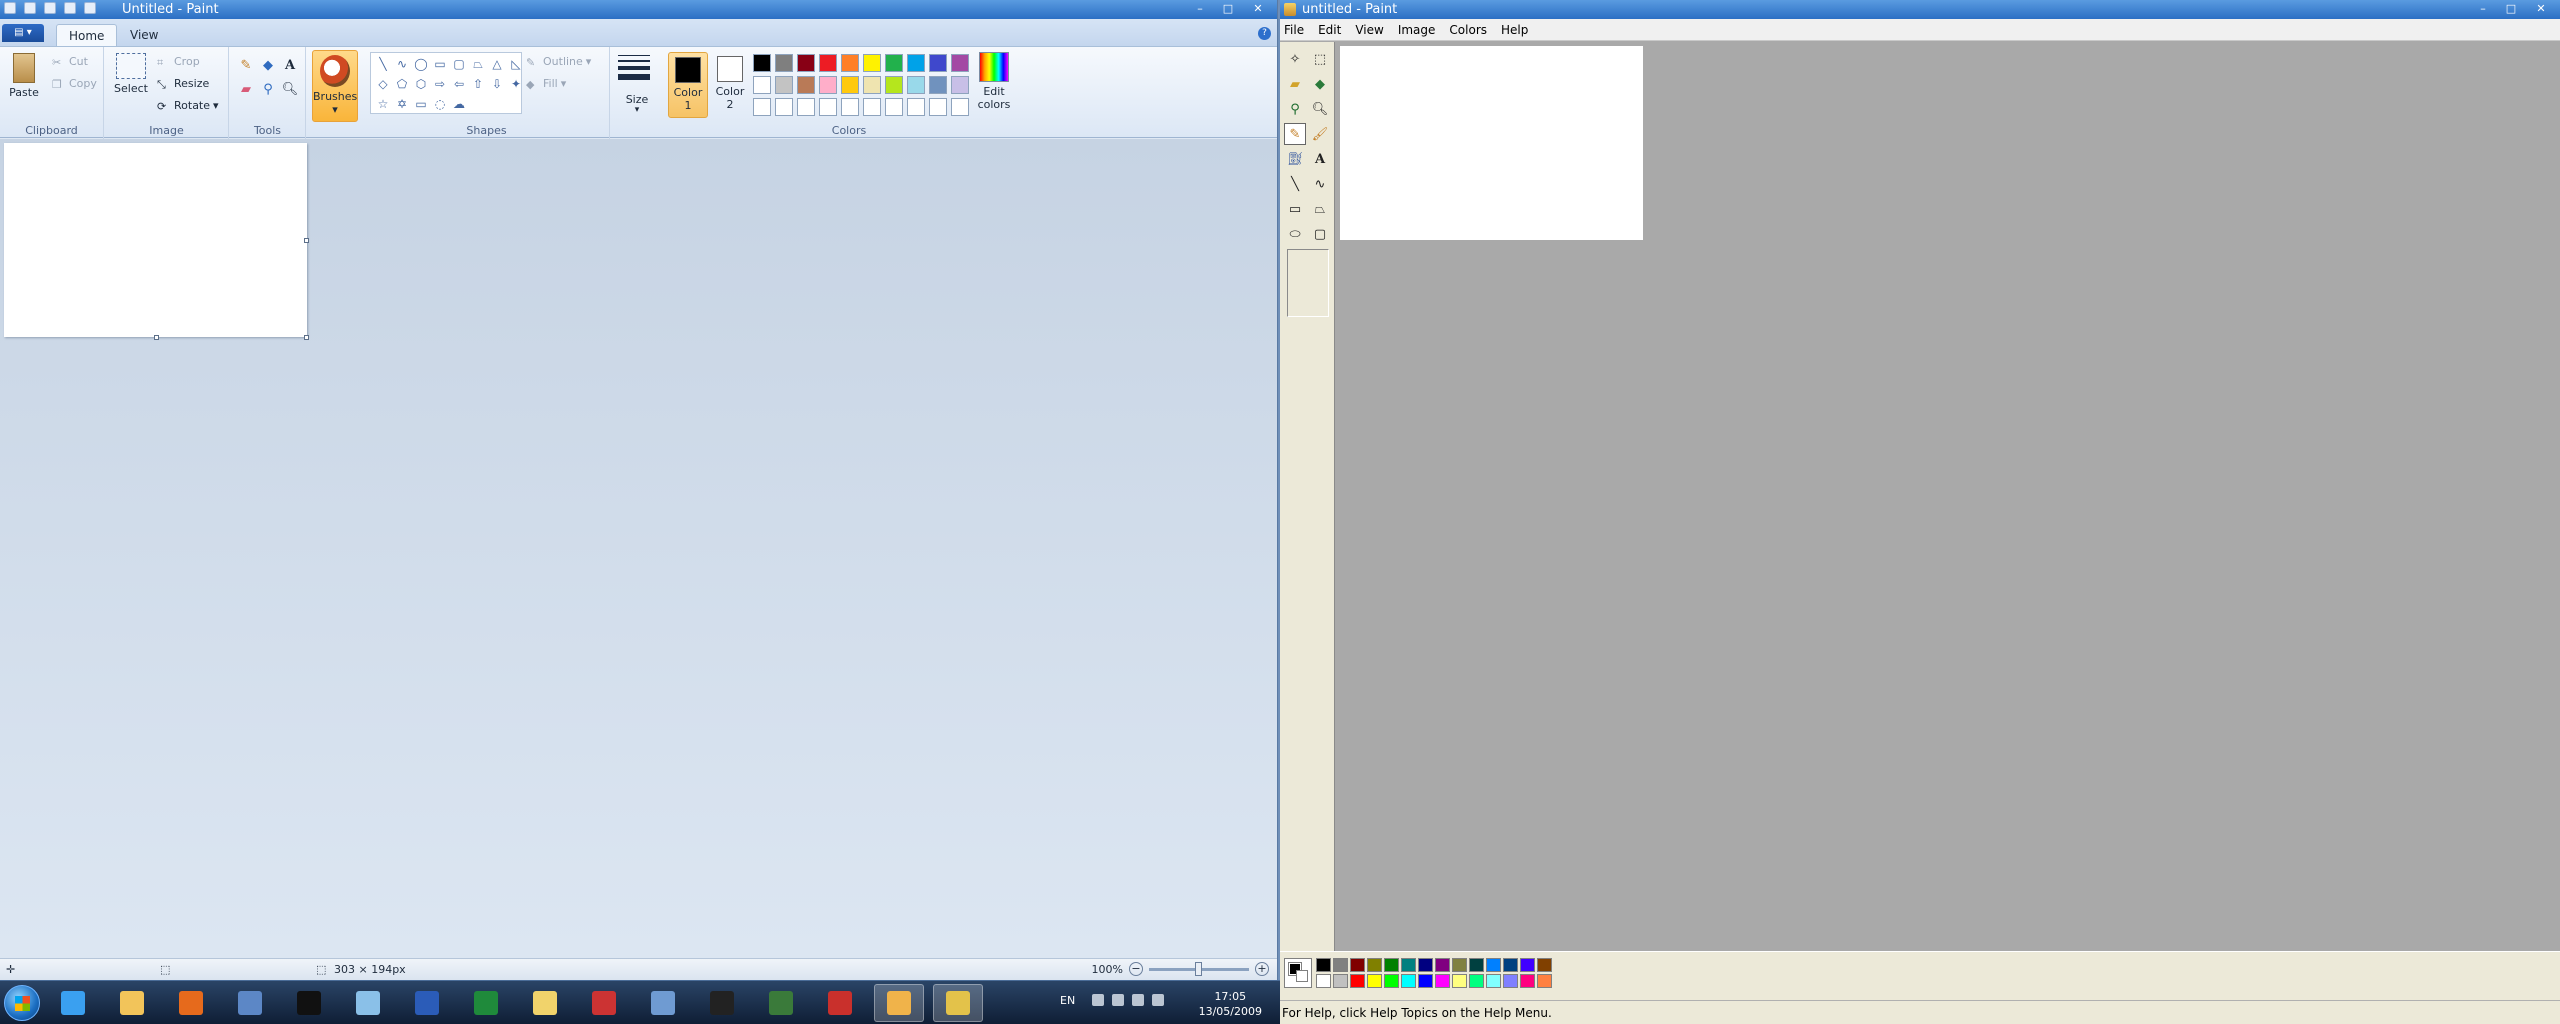  What do you see at coordinates (23, 33) in the screenshot?
I see `paint-menu-button: ▤ ▾` at bounding box center [23, 33].